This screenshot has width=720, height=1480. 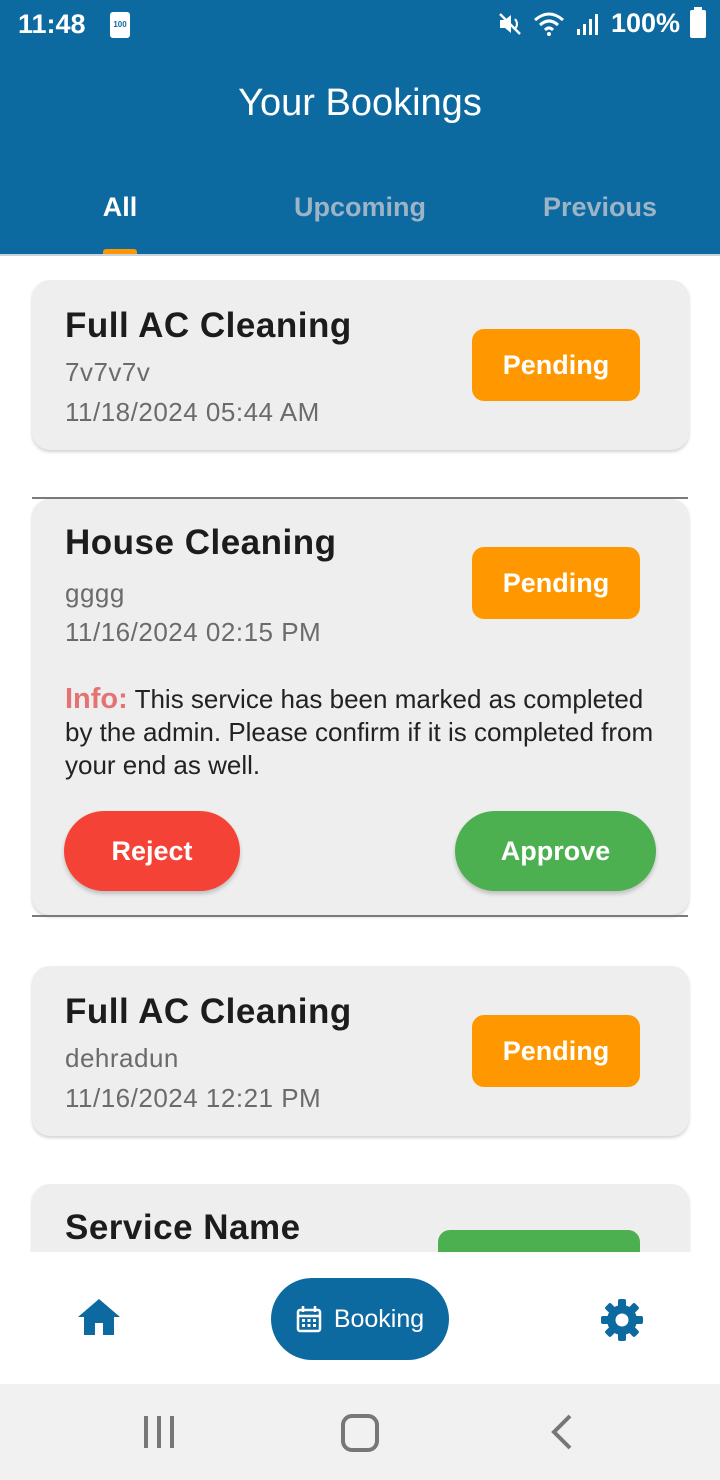 I want to click on nav-booking-button: Booking, so click(x=360, y=1319).